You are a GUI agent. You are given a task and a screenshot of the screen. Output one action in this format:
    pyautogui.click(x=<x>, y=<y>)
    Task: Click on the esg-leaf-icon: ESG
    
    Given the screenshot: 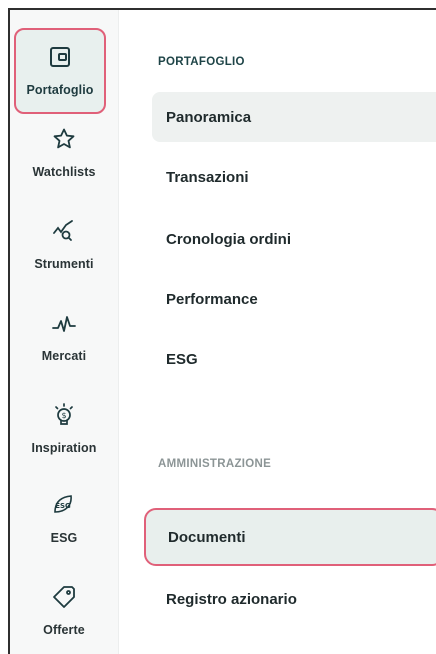 What is the action you would take?
    pyautogui.click(x=64, y=505)
    